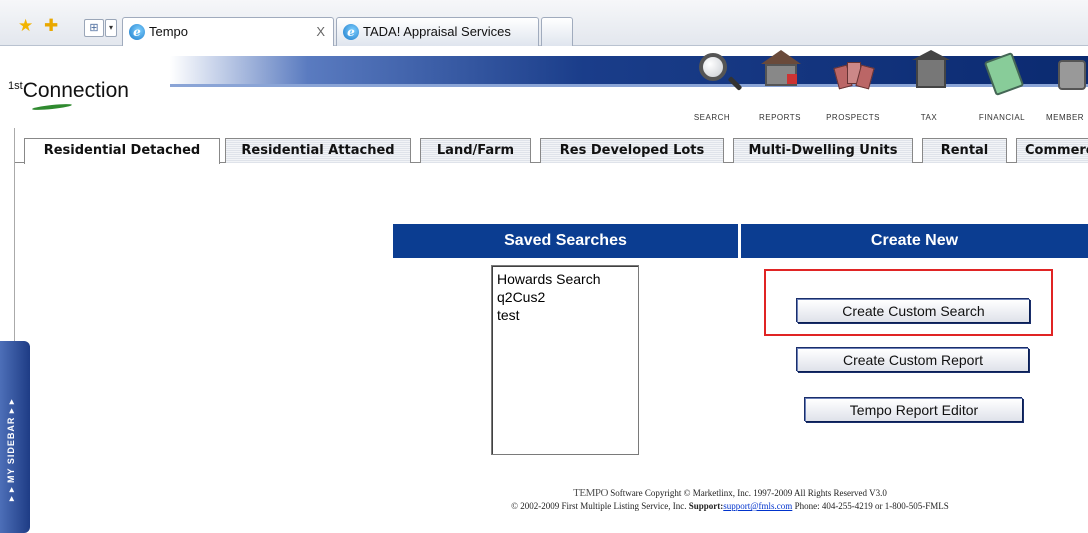  I want to click on nav-tax: TAX, so click(929, 86).